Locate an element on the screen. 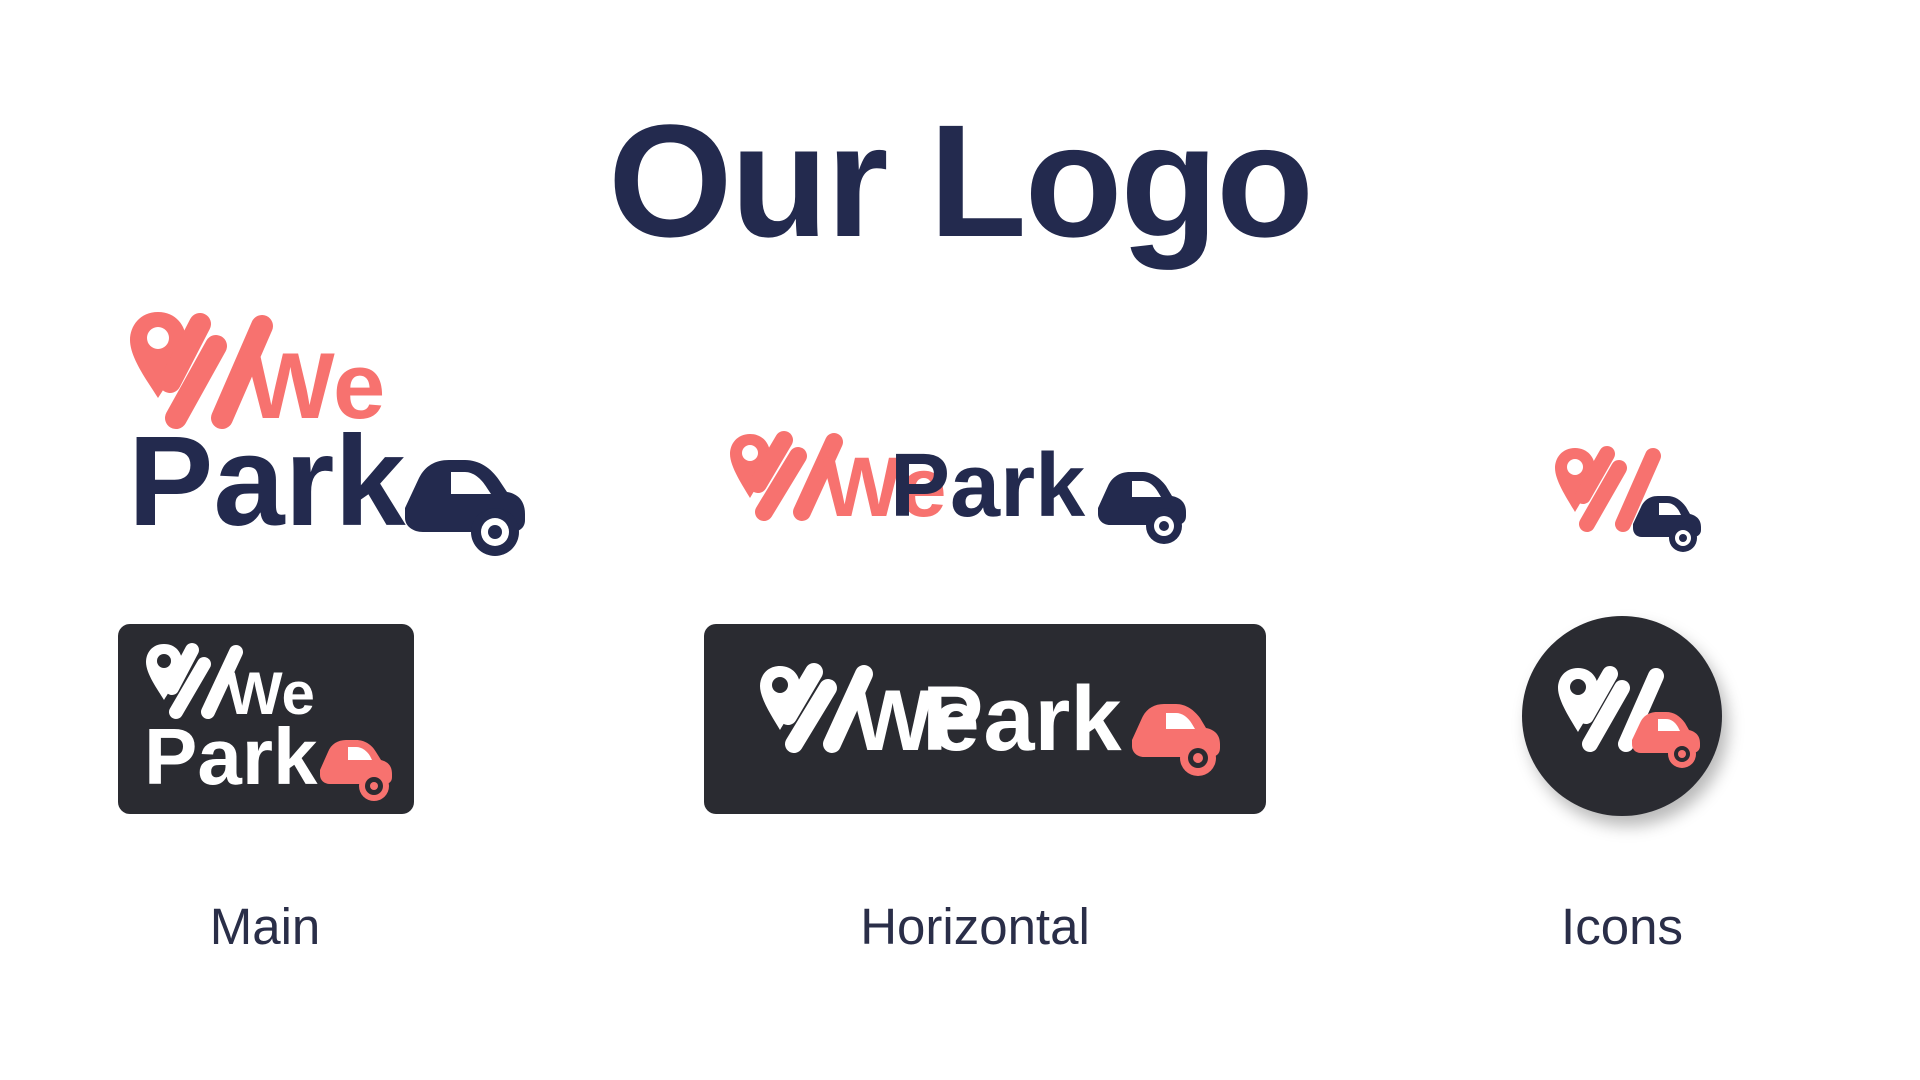 This screenshot has height=1080, width=1920. label-main: Main is located at coordinates (265, 926).